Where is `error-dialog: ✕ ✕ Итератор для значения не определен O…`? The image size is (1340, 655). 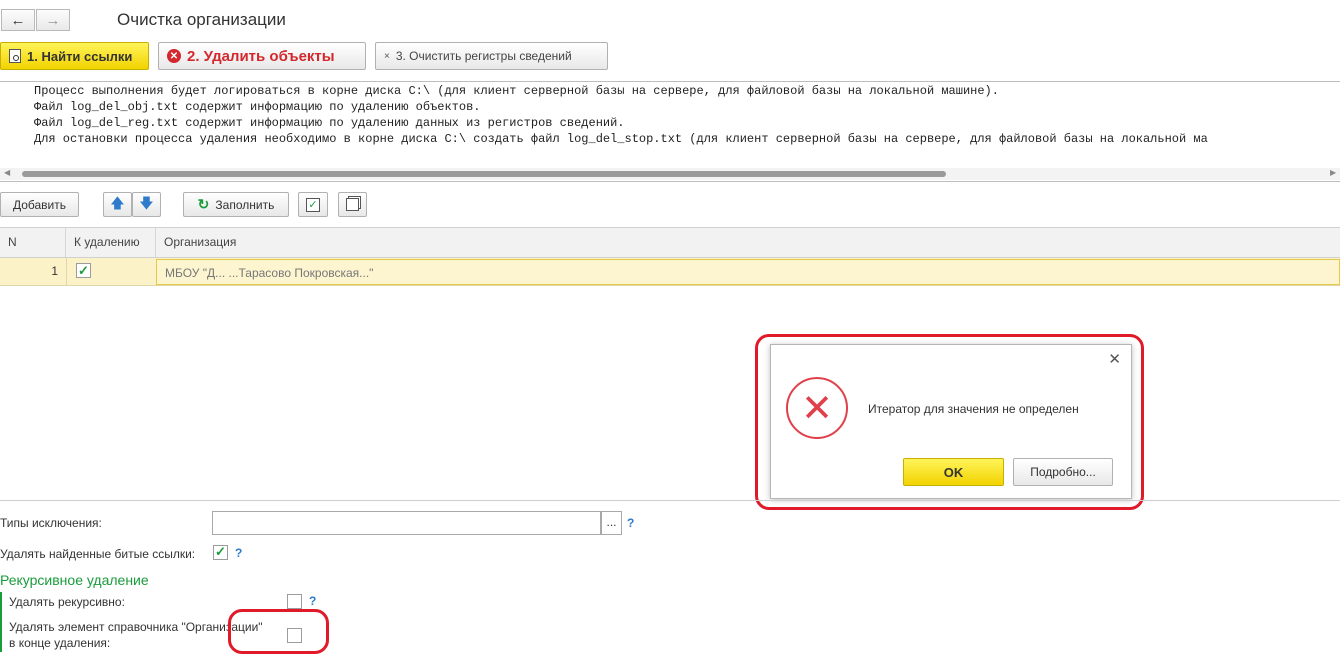
error-dialog: ✕ ✕ Итератор для значения не определен O… is located at coordinates (951, 421).